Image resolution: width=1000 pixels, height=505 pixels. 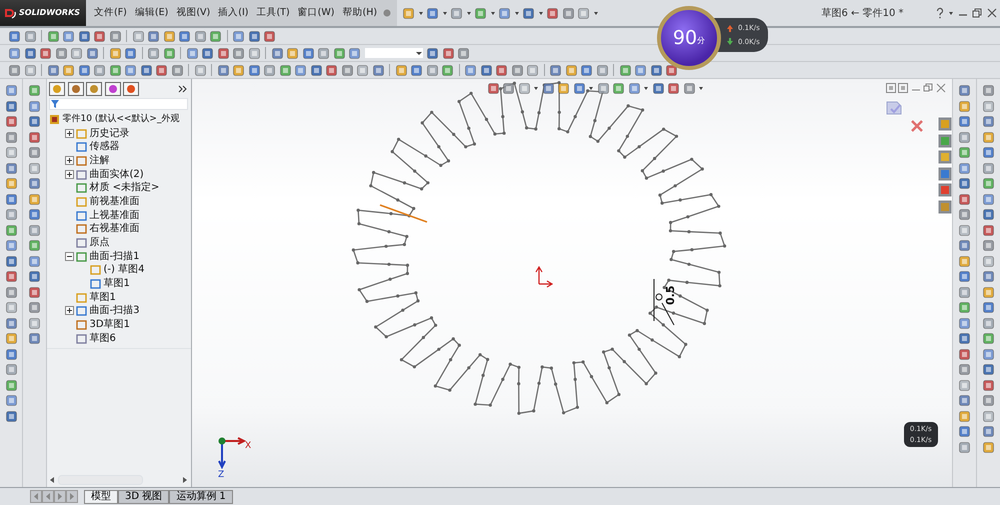 What do you see at coordinates (185, 480) in the screenshot?
I see `scroll-right-icon` at bounding box center [185, 480].